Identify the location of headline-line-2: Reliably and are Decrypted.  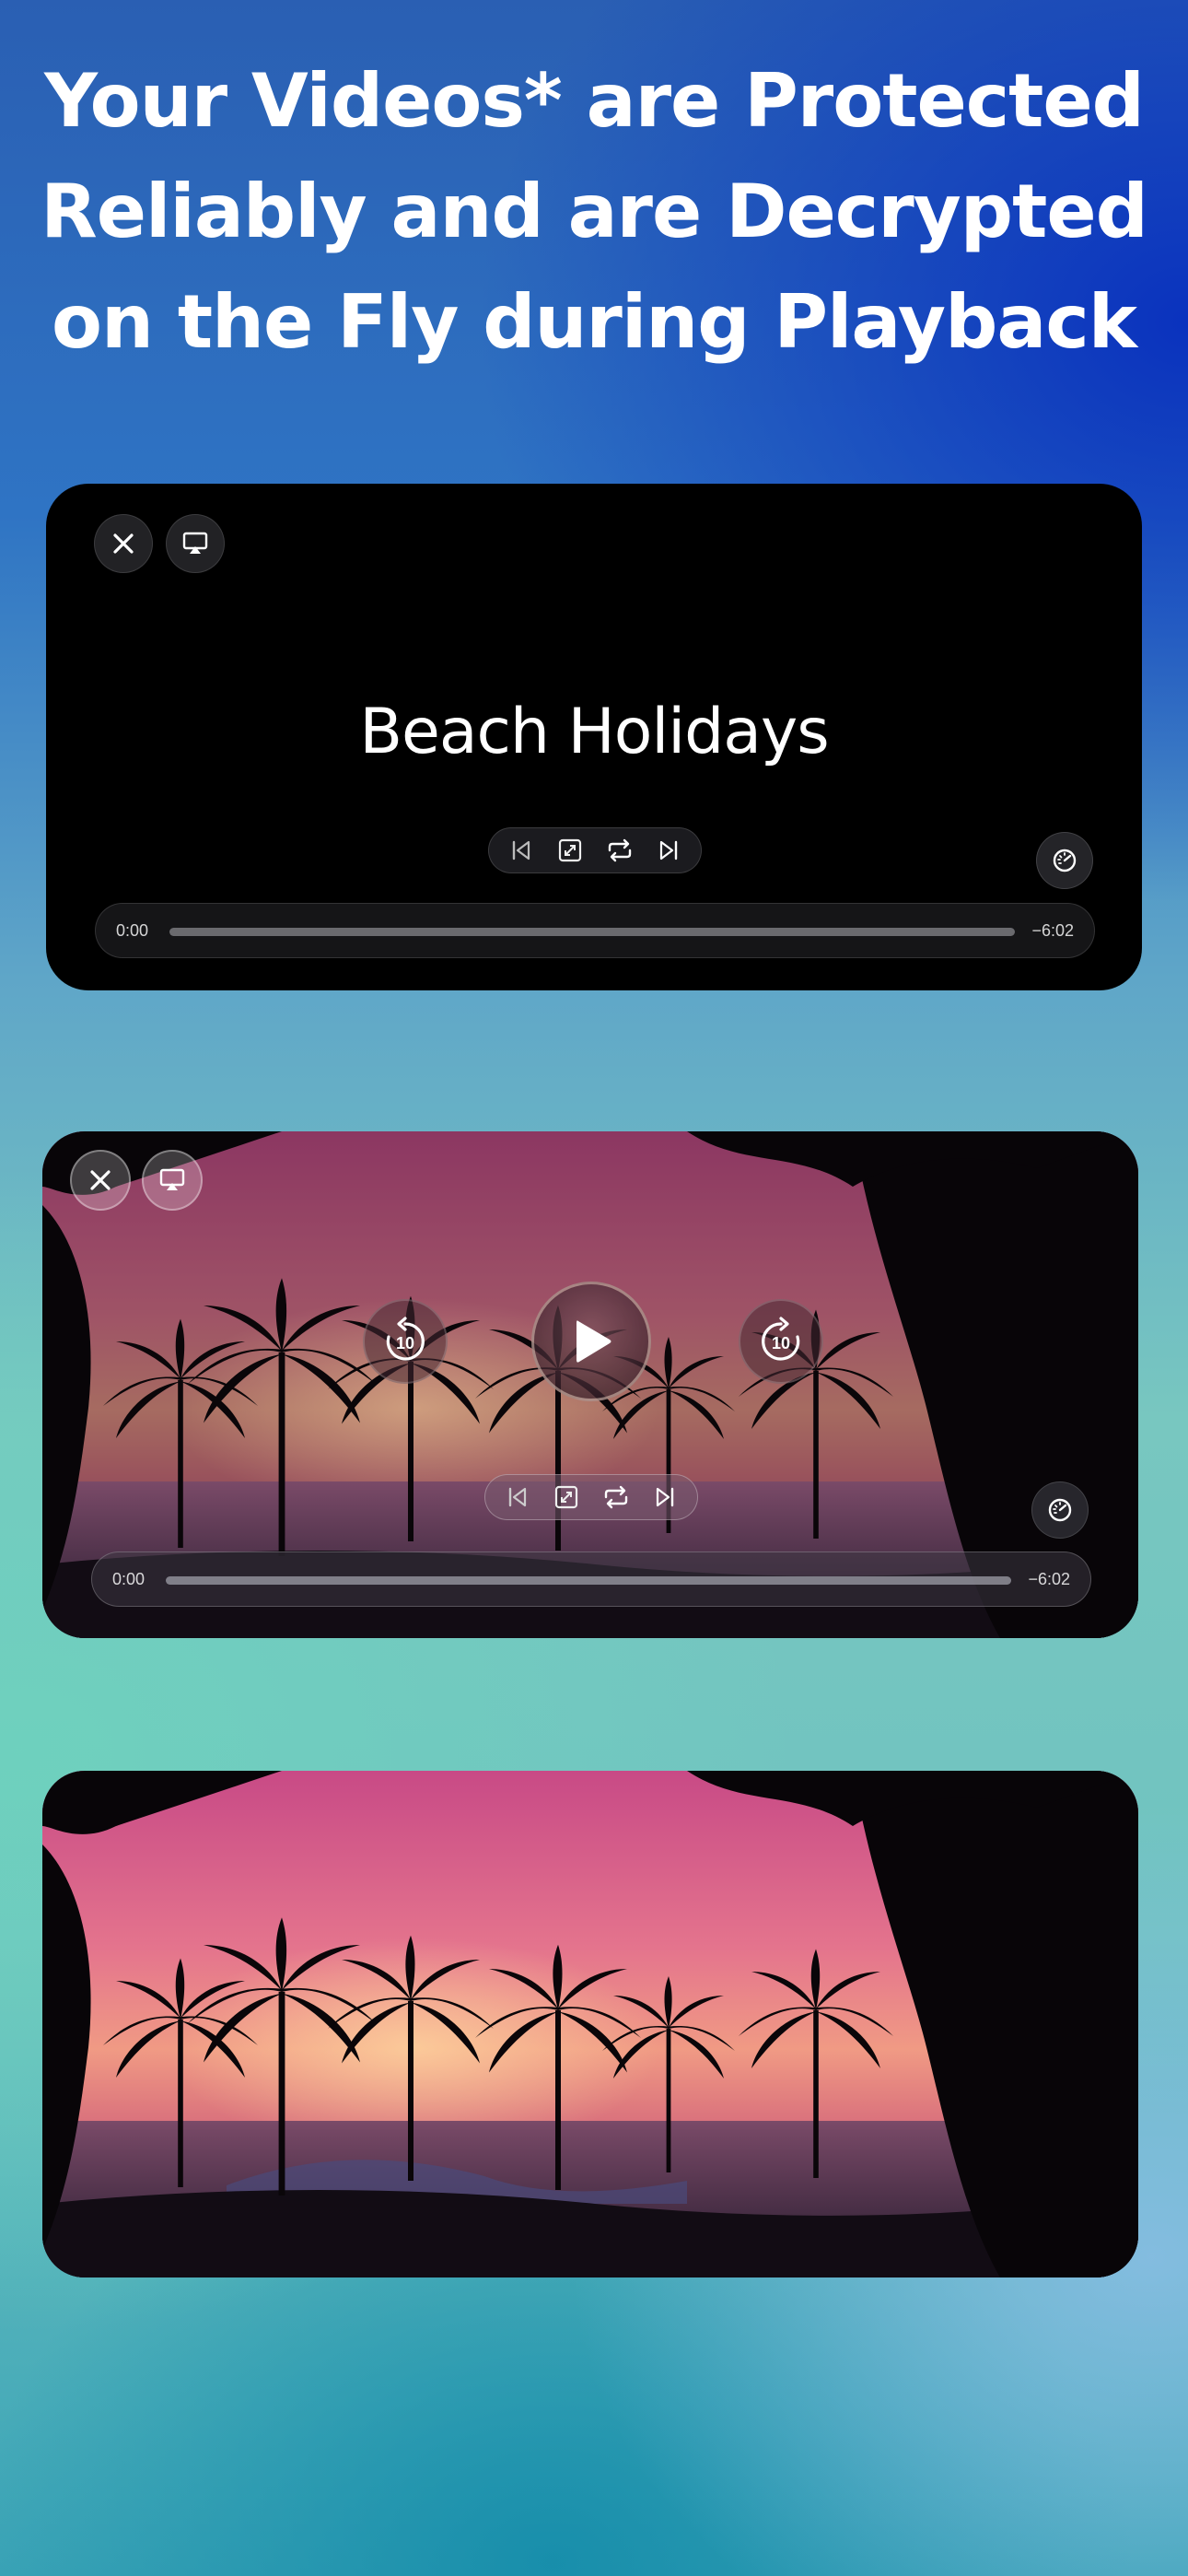
(594, 211).